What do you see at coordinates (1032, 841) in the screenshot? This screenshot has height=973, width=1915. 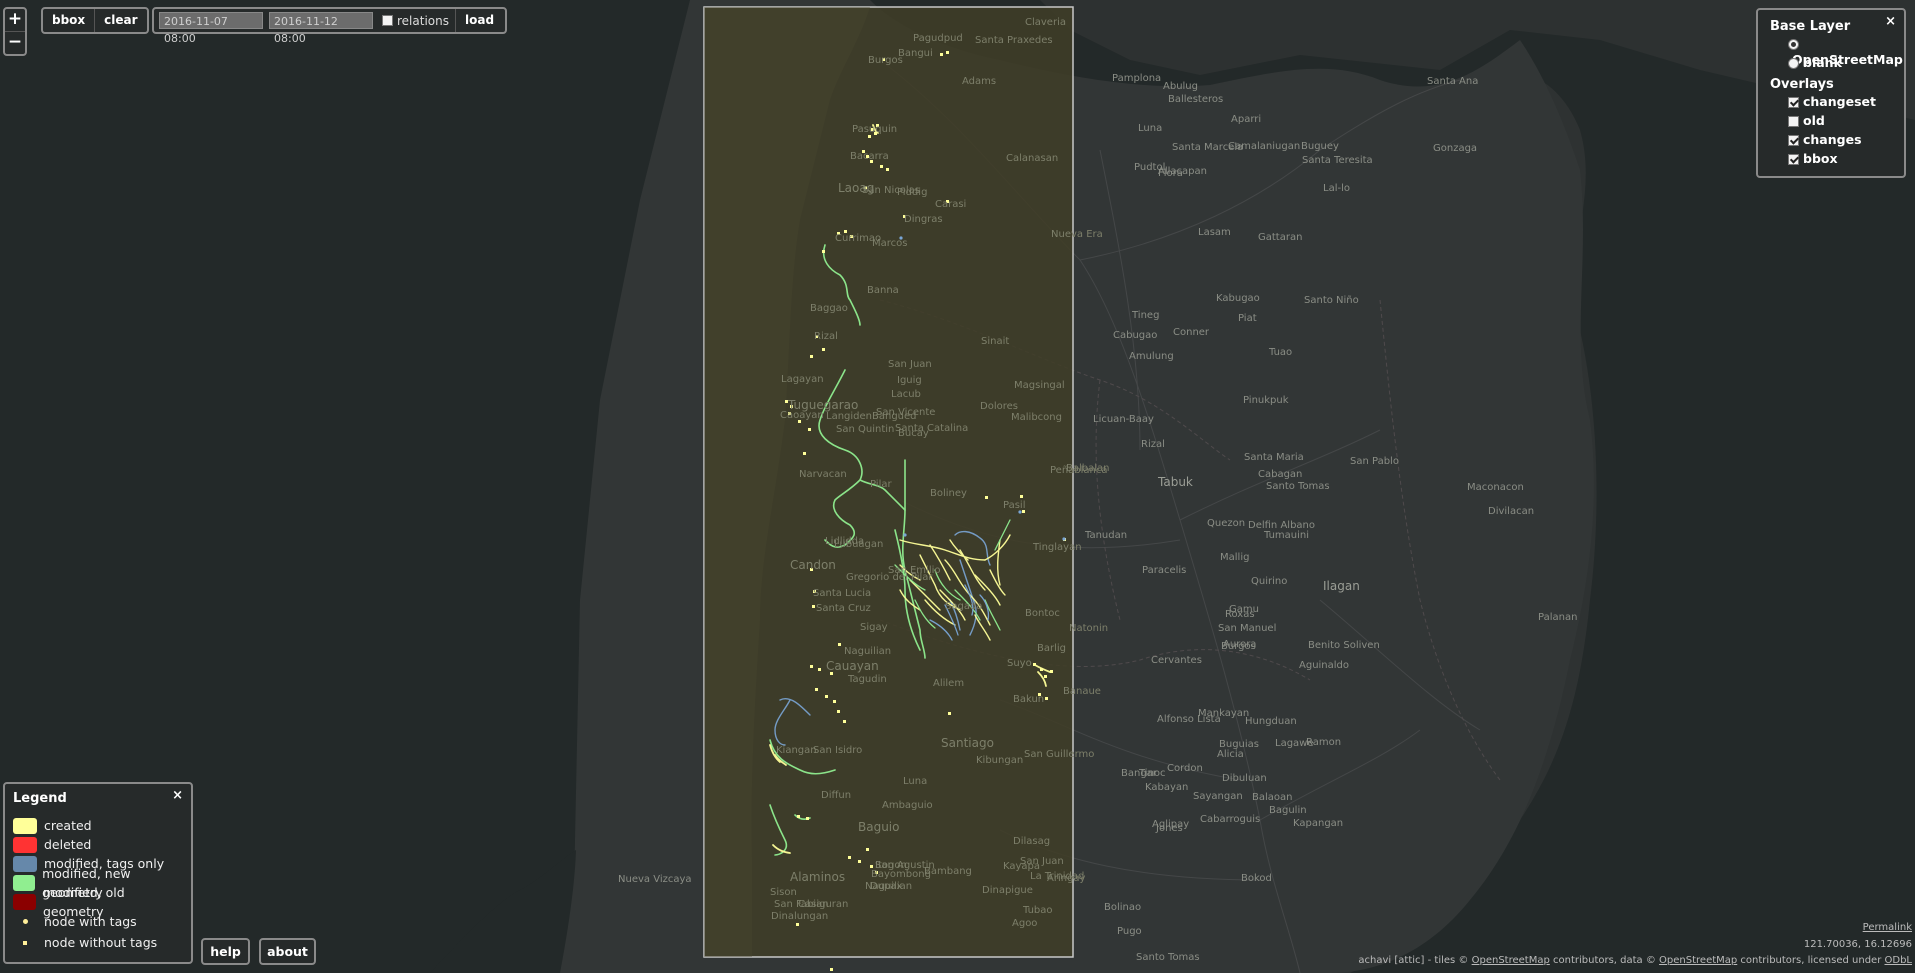 I see `place-label: Dilasag` at bounding box center [1032, 841].